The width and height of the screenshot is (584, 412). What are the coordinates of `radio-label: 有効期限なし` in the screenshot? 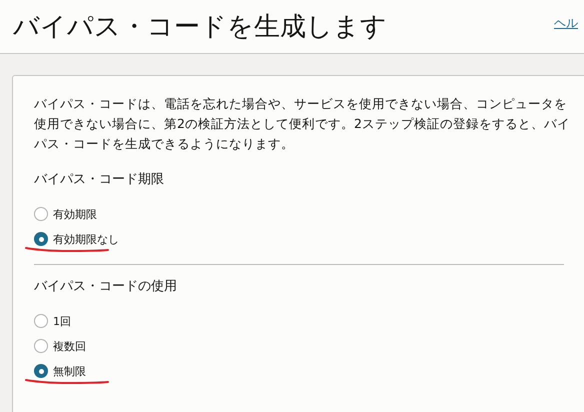 It's located at (86, 240).